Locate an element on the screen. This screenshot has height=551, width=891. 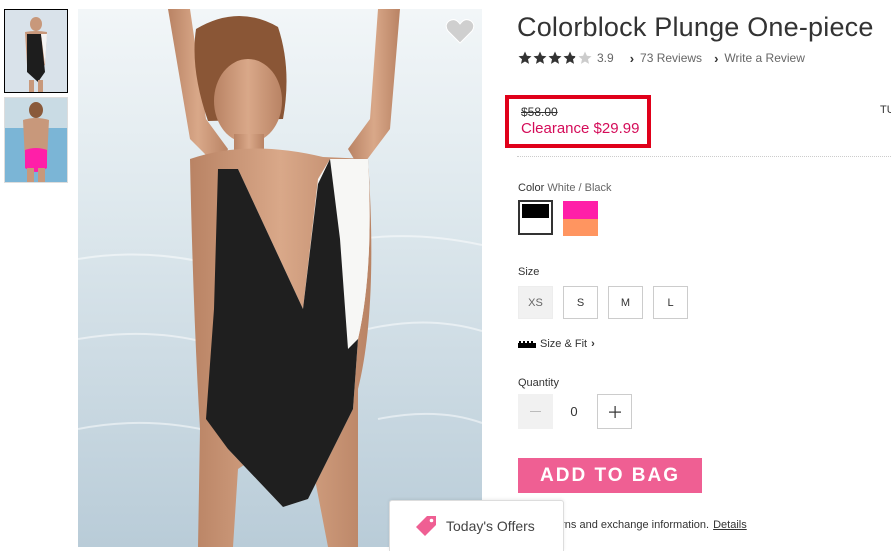
original-price: $58.00 is located at coordinates (539, 112).